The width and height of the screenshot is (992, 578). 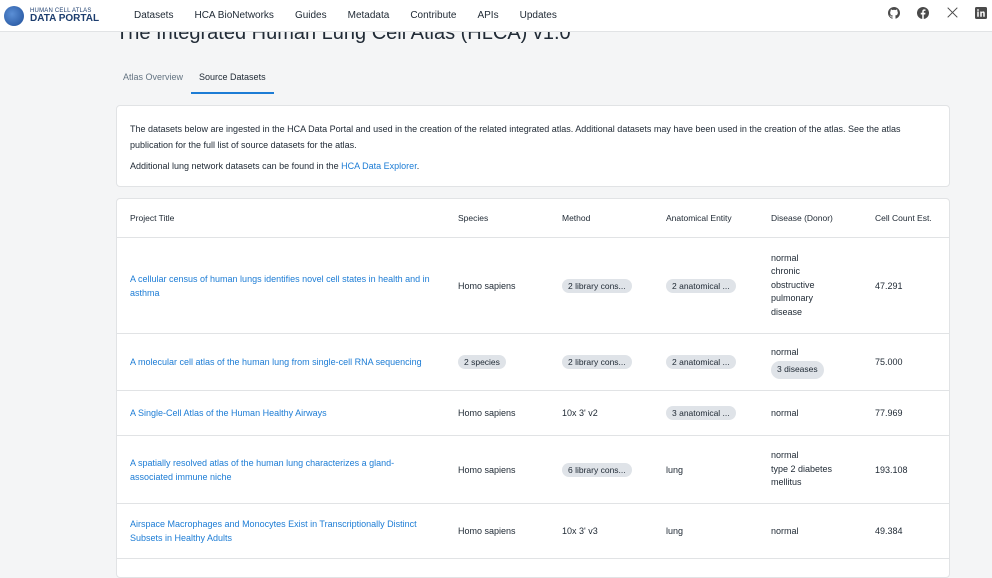 I want to click on cell-count: 75.000, so click(x=889, y=362).